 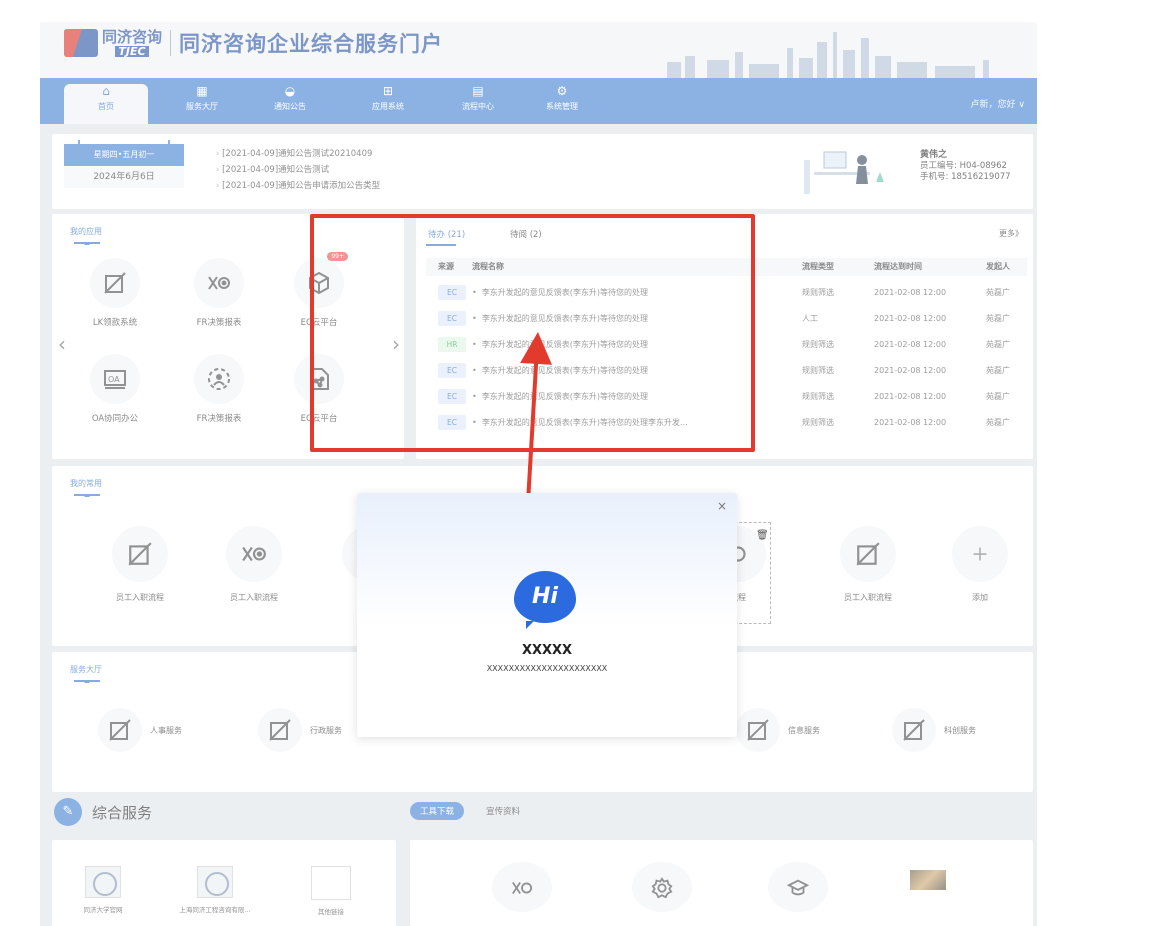 What do you see at coordinates (547, 668) in the screenshot?
I see `modal-subtitle: XXXXXXXXXXXXXXXXXXXXXX` at bounding box center [547, 668].